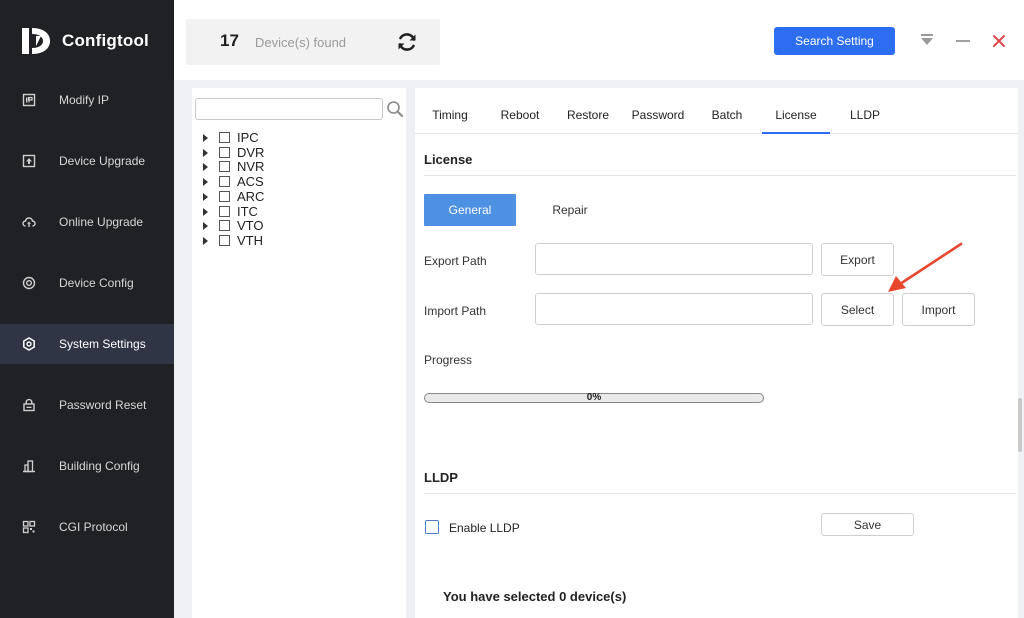  Describe the element at coordinates (29, 344) in the screenshot. I see `settings-icon` at that location.